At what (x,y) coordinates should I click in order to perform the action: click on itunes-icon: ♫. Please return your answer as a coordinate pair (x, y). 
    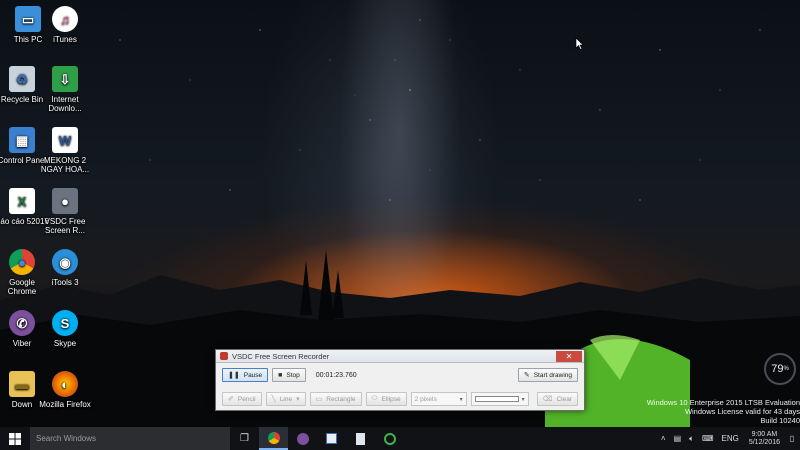
    Looking at the image, I should click on (65, 19).